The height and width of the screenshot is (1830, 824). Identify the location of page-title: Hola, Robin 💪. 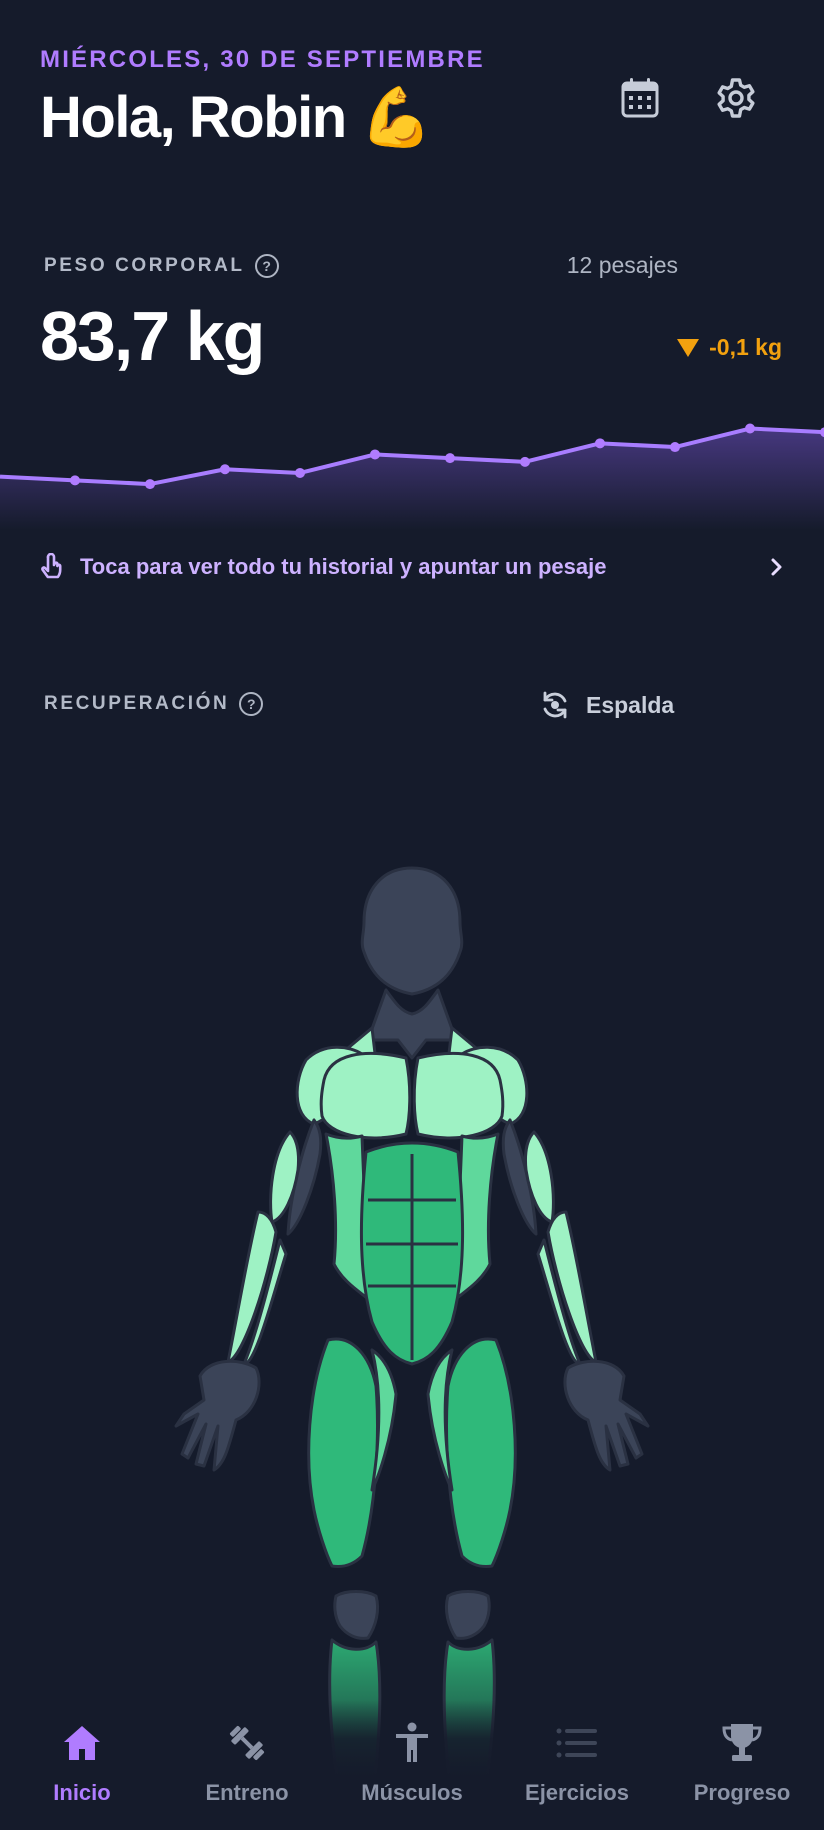
(236, 117).